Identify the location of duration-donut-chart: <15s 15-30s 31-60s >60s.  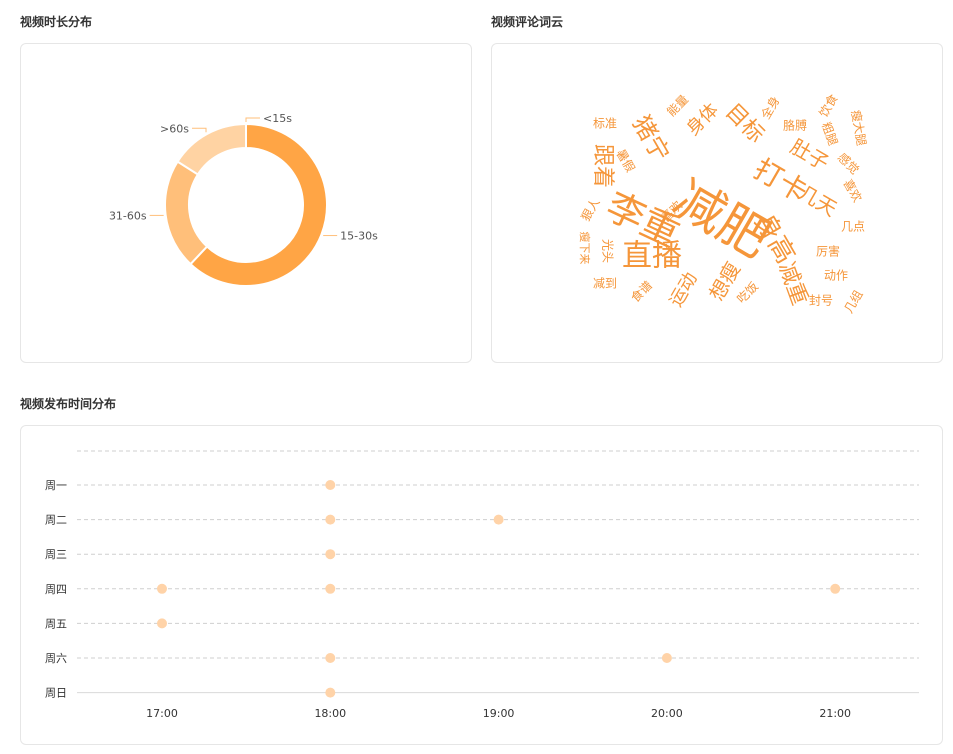
(243, 199).